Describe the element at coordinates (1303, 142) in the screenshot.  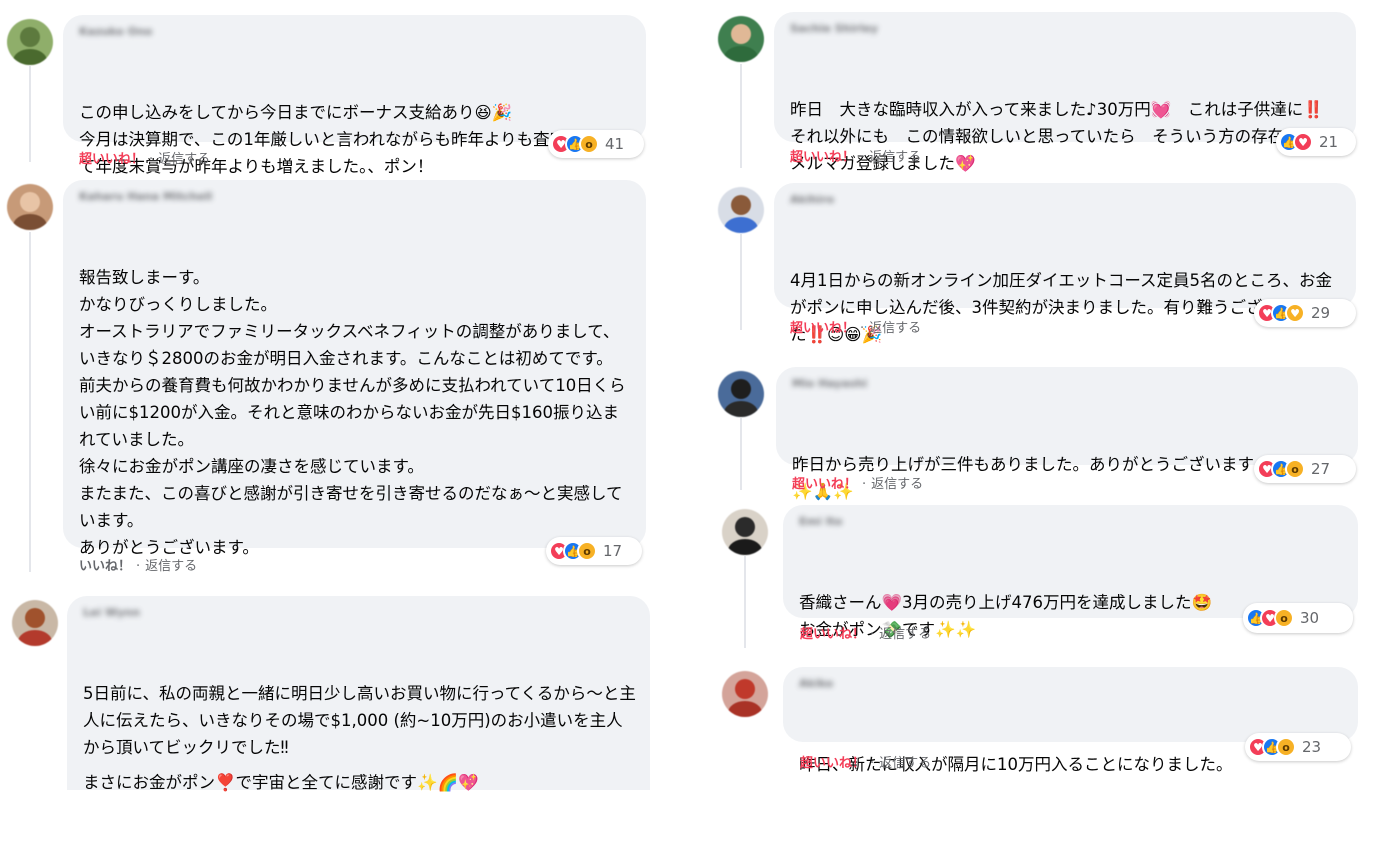
I see `love-icon: ♥` at that location.